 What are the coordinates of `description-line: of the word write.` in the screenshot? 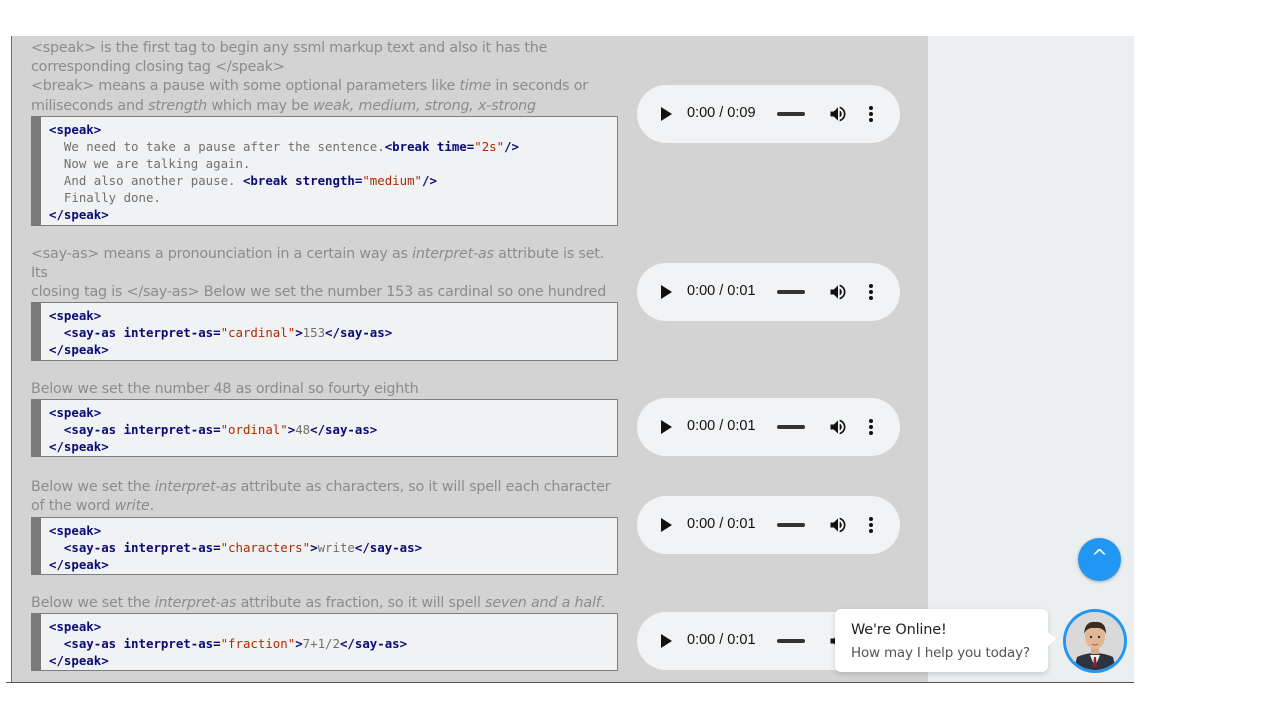 It's located at (326, 506).